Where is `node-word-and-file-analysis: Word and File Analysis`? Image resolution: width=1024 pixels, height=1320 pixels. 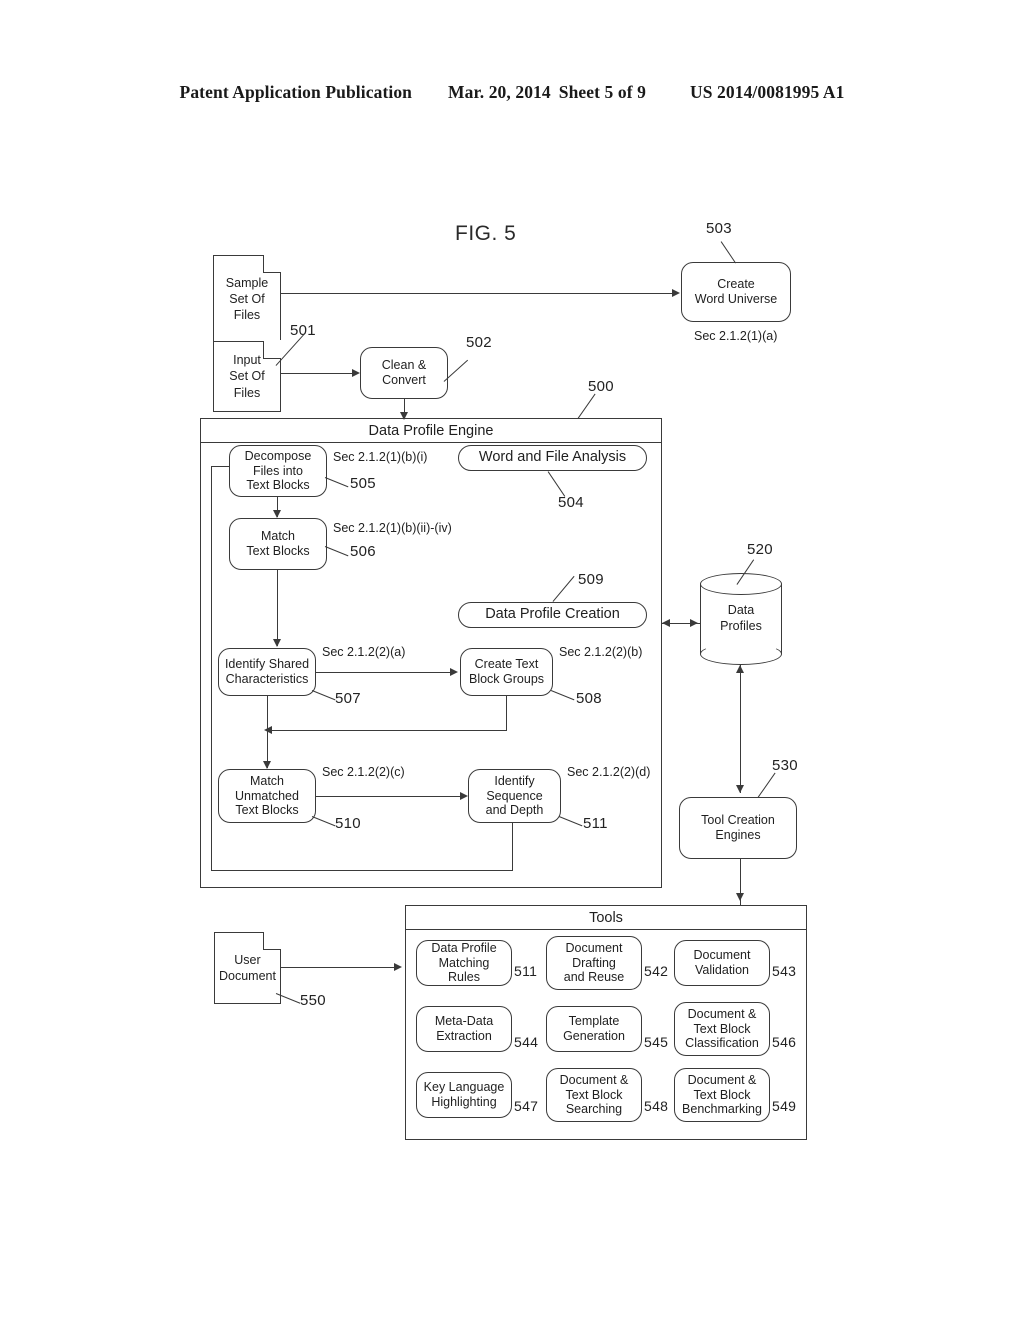
node-word-and-file-analysis: Word and File Analysis is located at coordinates (552, 458).